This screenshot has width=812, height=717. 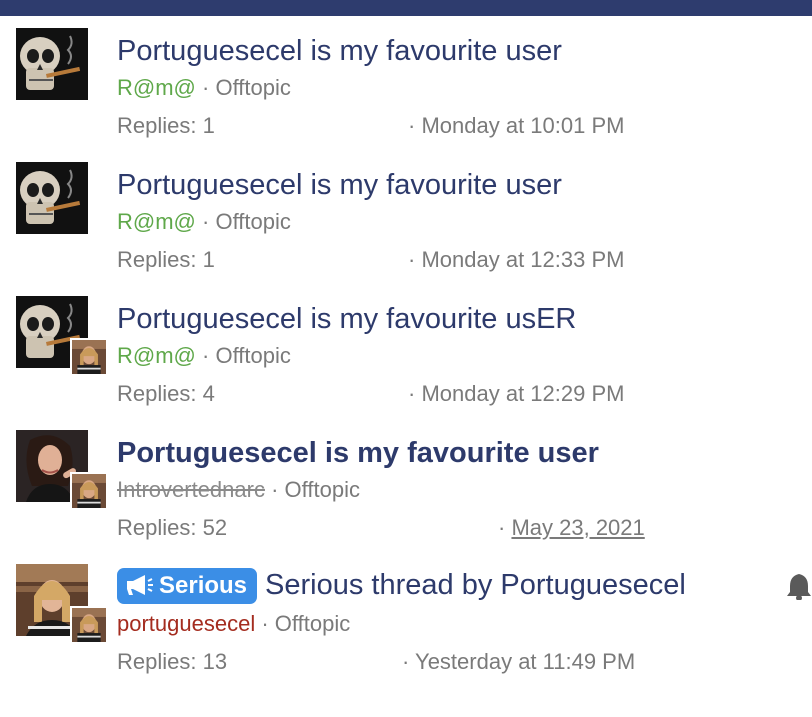 What do you see at coordinates (522, 259) in the screenshot?
I see `last-post-date-text: Monday at 12:33 PM` at bounding box center [522, 259].